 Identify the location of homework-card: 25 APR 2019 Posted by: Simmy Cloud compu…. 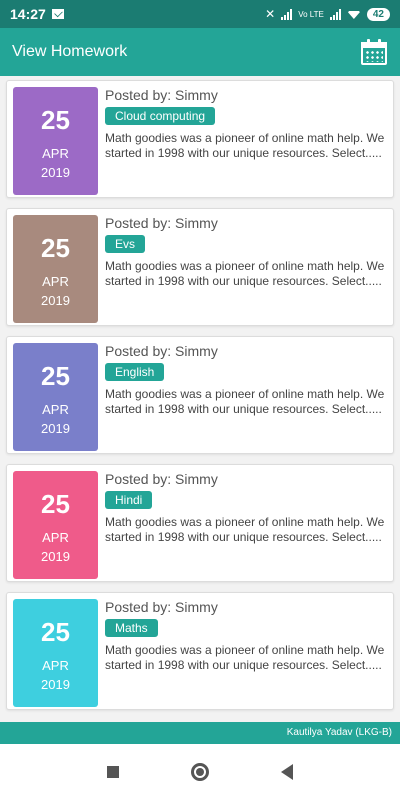
(200, 139).